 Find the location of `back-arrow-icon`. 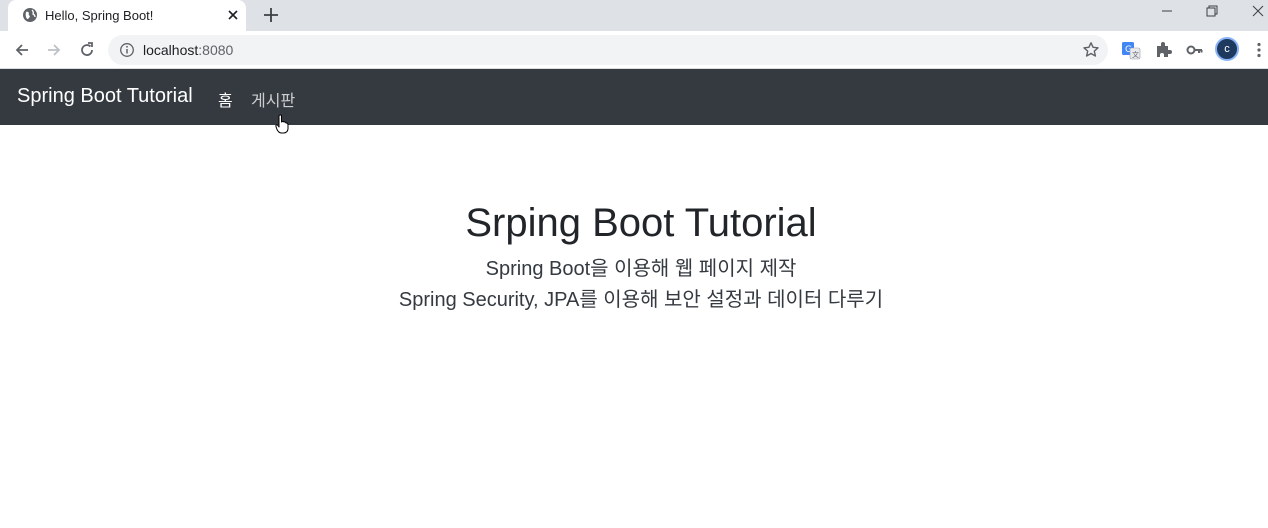

back-arrow-icon is located at coordinates (22, 50).